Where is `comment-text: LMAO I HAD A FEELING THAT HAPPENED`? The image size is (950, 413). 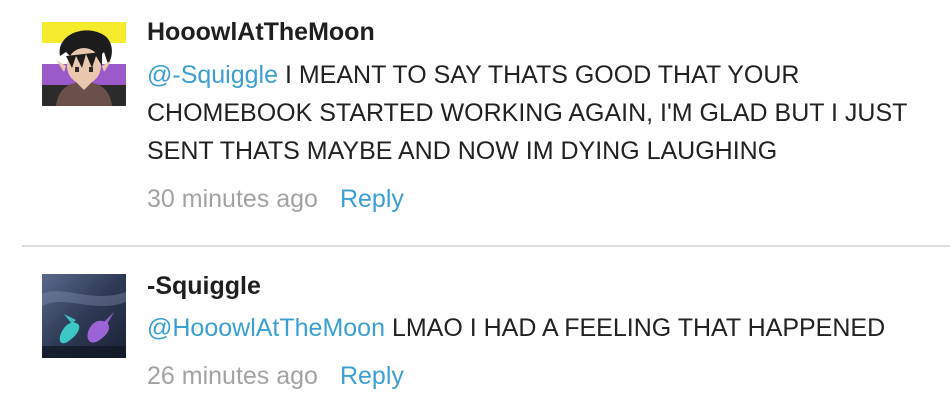
comment-text: LMAO I HAD A FEELING THAT HAPPENED is located at coordinates (635, 328).